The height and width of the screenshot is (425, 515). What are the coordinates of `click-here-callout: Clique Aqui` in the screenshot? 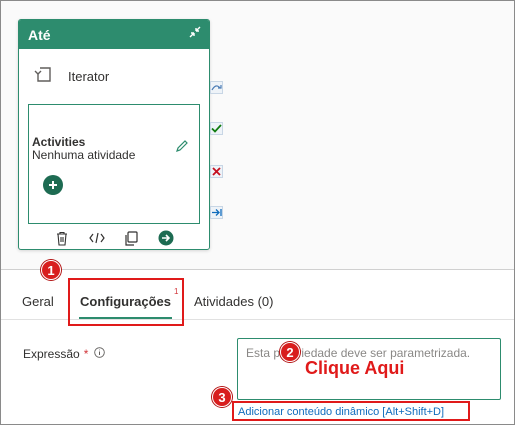 It's located at (355, 368).